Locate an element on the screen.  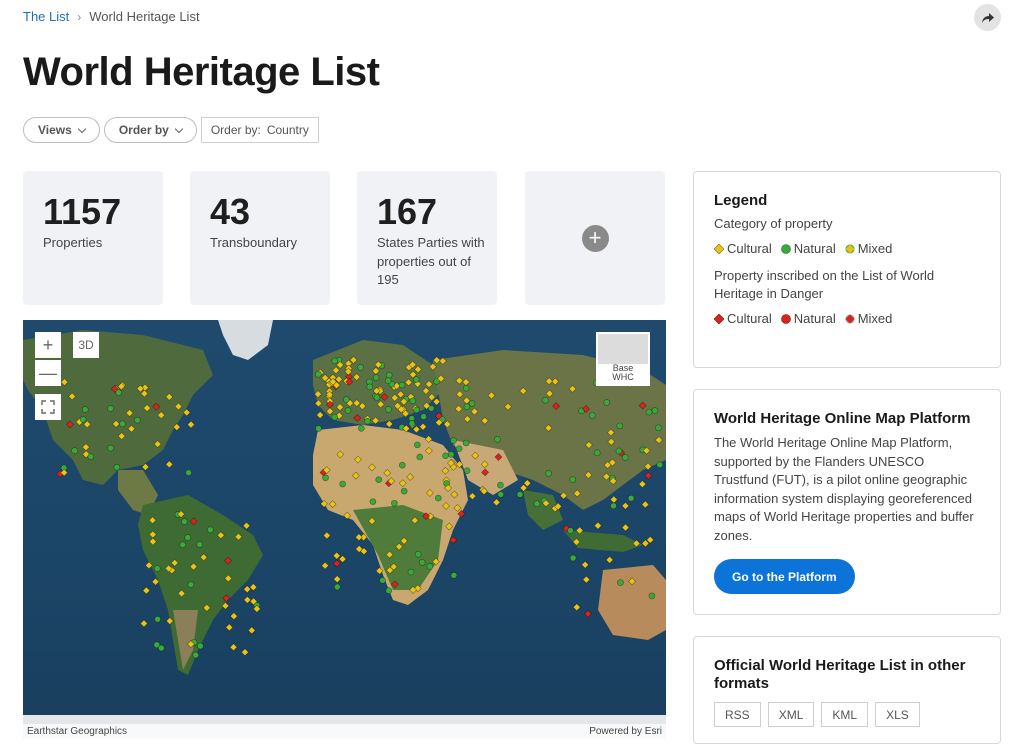
expand-button is located at coordinates (48, 407).